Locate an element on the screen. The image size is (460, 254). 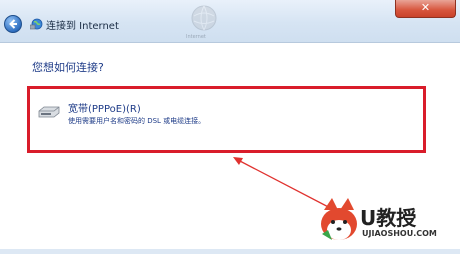
watermark-brand: U教授 is located at coordinates (388, 218).